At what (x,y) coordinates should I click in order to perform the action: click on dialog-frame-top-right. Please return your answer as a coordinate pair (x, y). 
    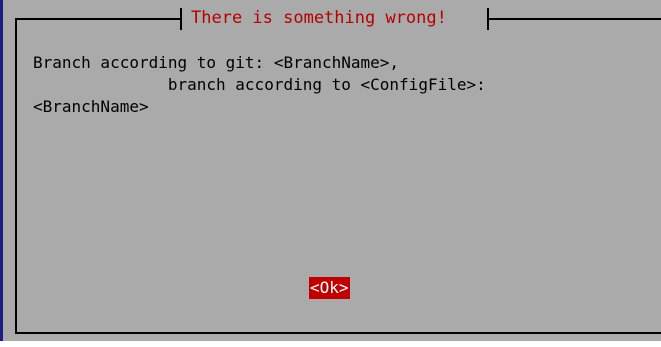
    Looking at the image, I should click on (575, 19).